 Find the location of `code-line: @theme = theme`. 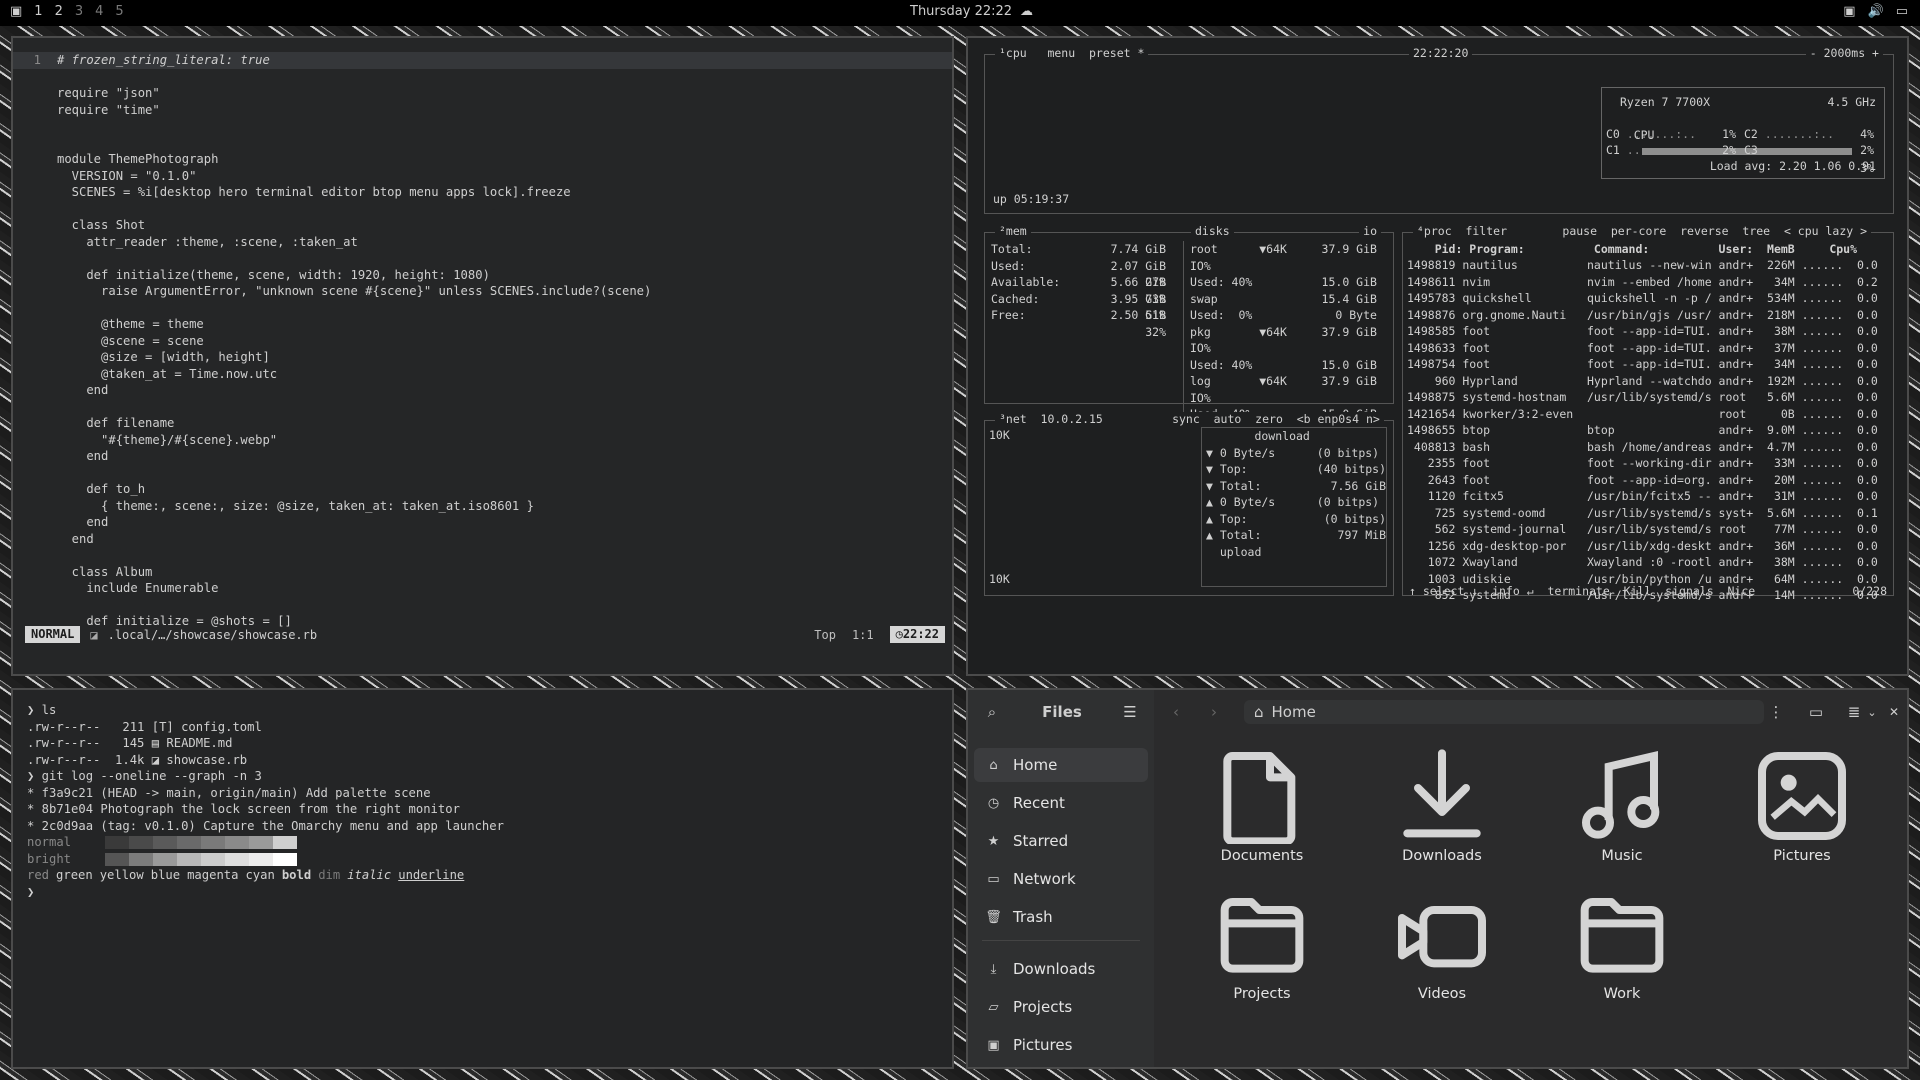

code-line: @theme = theme is located at coordinates (482, 324).